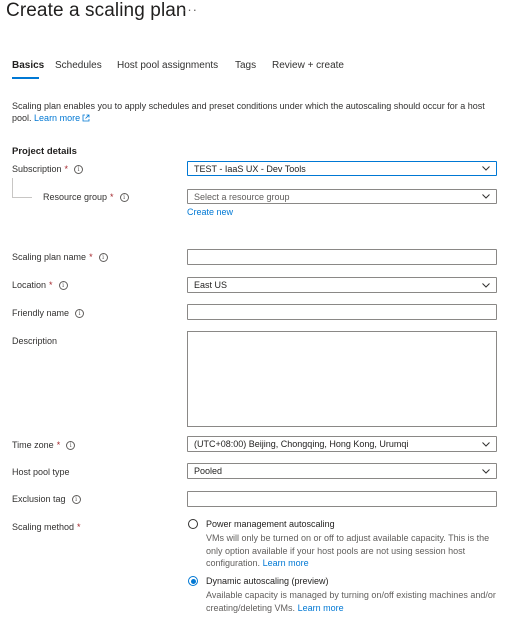  I want to click on intro-learn-more-link: Learn more, so click(62, 118).